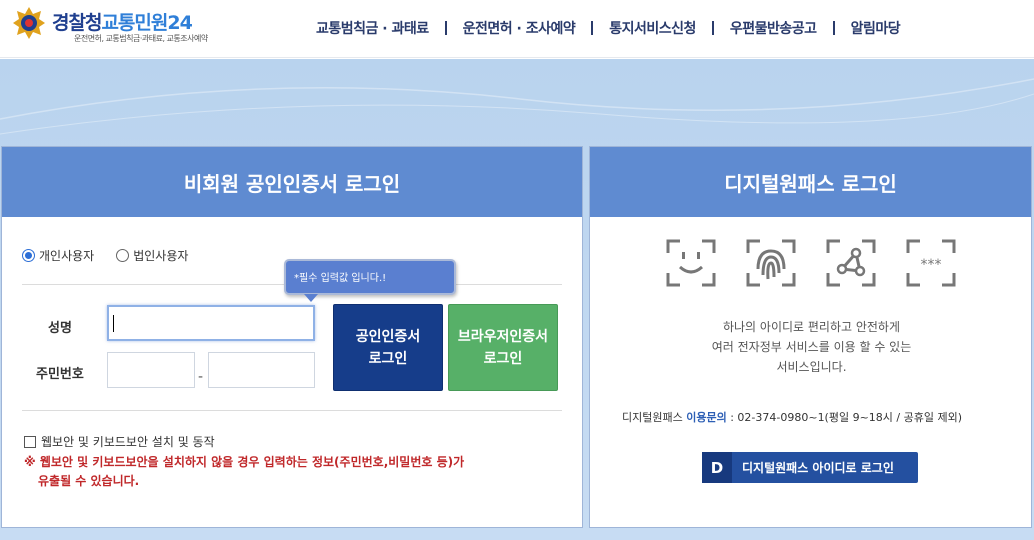 The image size is (1034, 540). What do you see at coordinates (851, 263) in the screenshot?
I see `pattern-icon` at bounding box center [851, 263].